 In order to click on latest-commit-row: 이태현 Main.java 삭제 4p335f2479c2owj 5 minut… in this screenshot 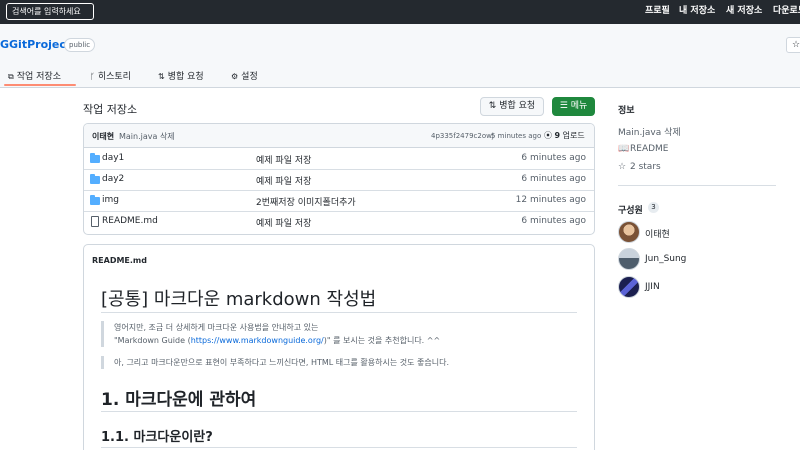, I will do `click(339, 136)`.